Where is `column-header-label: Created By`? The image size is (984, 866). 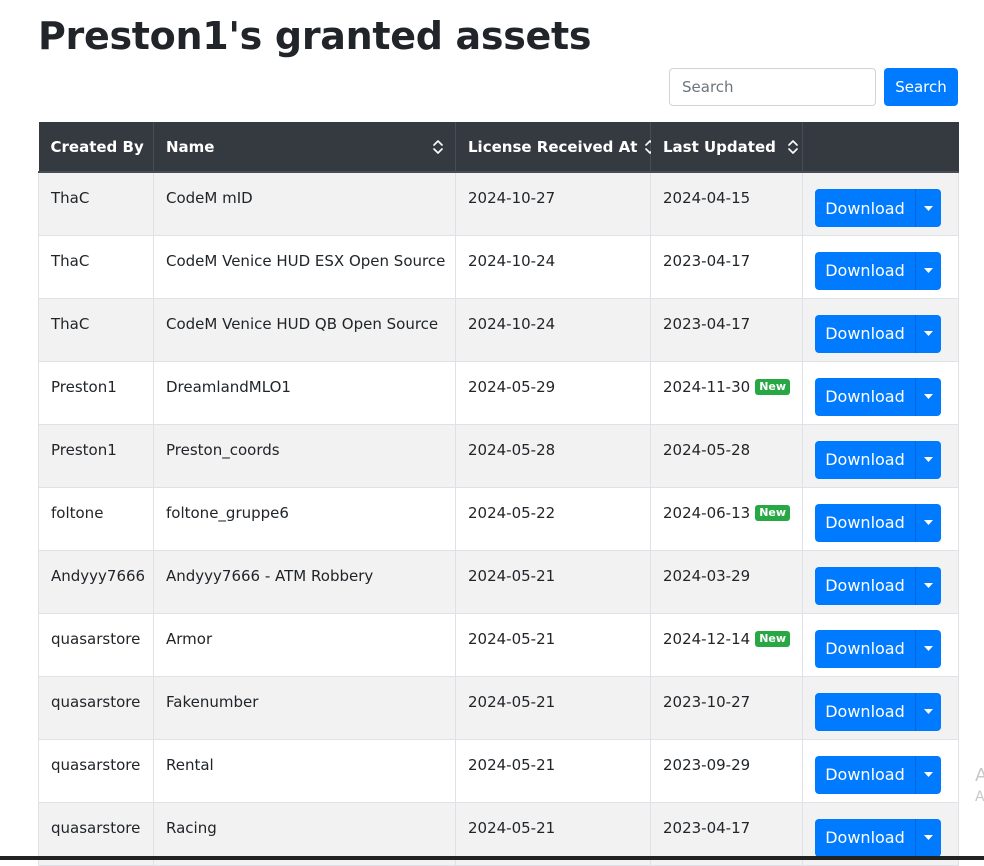
column-header-label: Created By is located at coordinates (97, 146).